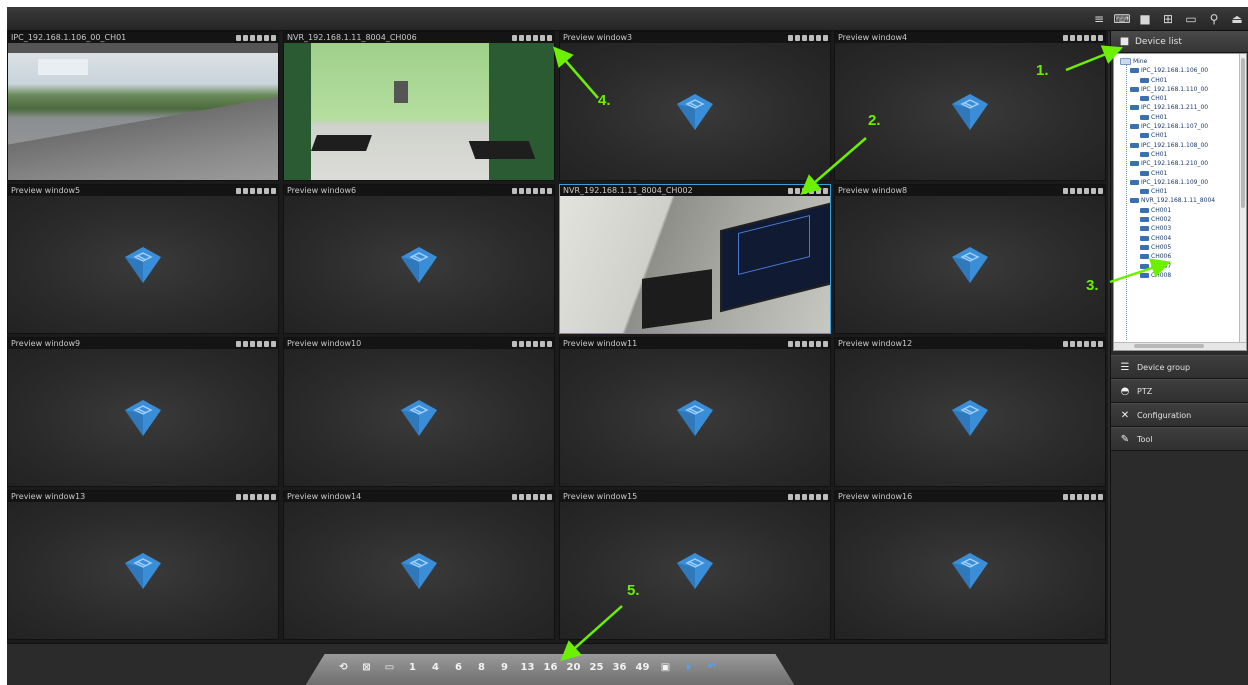 This screenshot has height=685, width=1248. What do you see at coordinates (1180, 145) in the screenshot?
I see `tree-device: IPC_192.168.1.108_00` at bounding box center [1180, 145].